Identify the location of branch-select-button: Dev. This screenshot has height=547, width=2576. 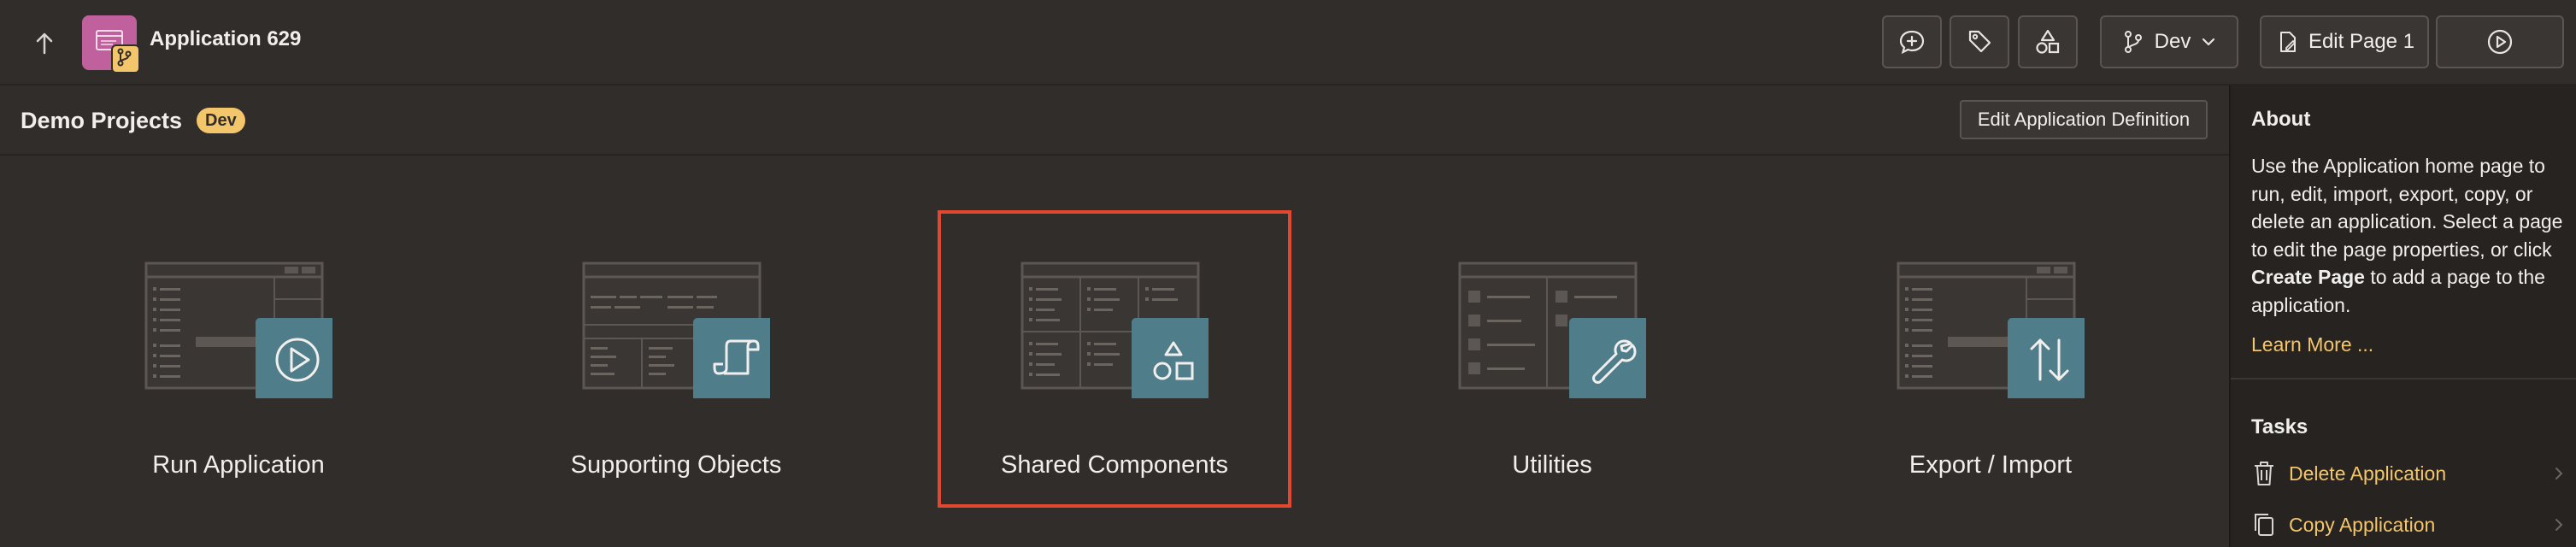
(2169, 42).